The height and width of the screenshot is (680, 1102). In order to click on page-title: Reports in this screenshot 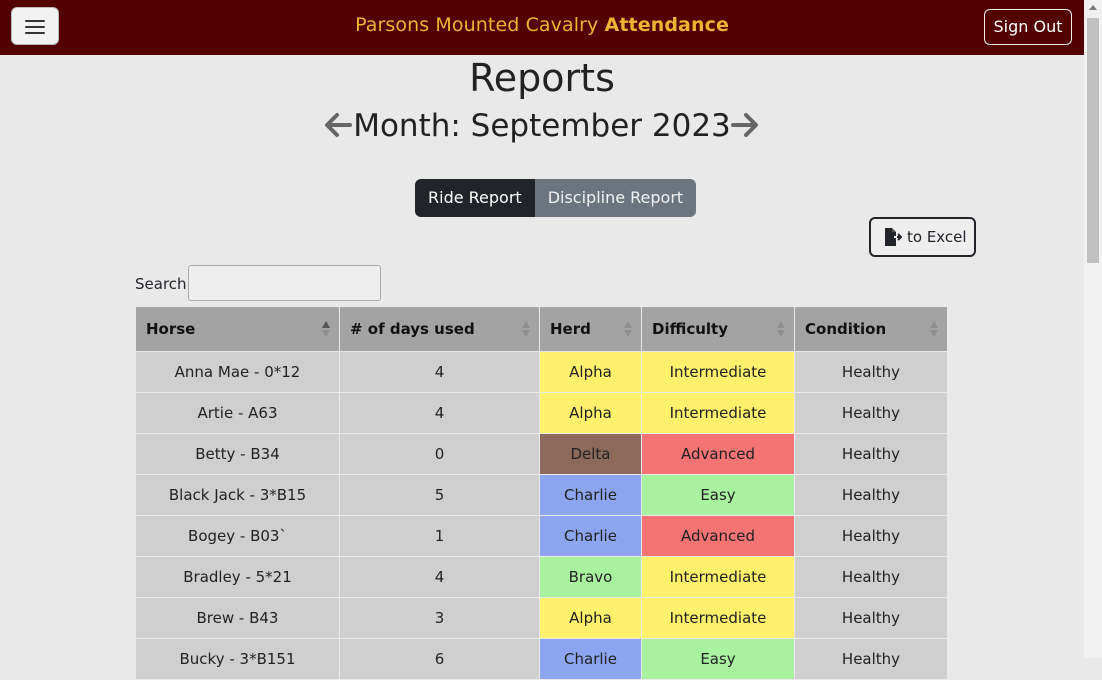, I will do `click(542, 78)`.